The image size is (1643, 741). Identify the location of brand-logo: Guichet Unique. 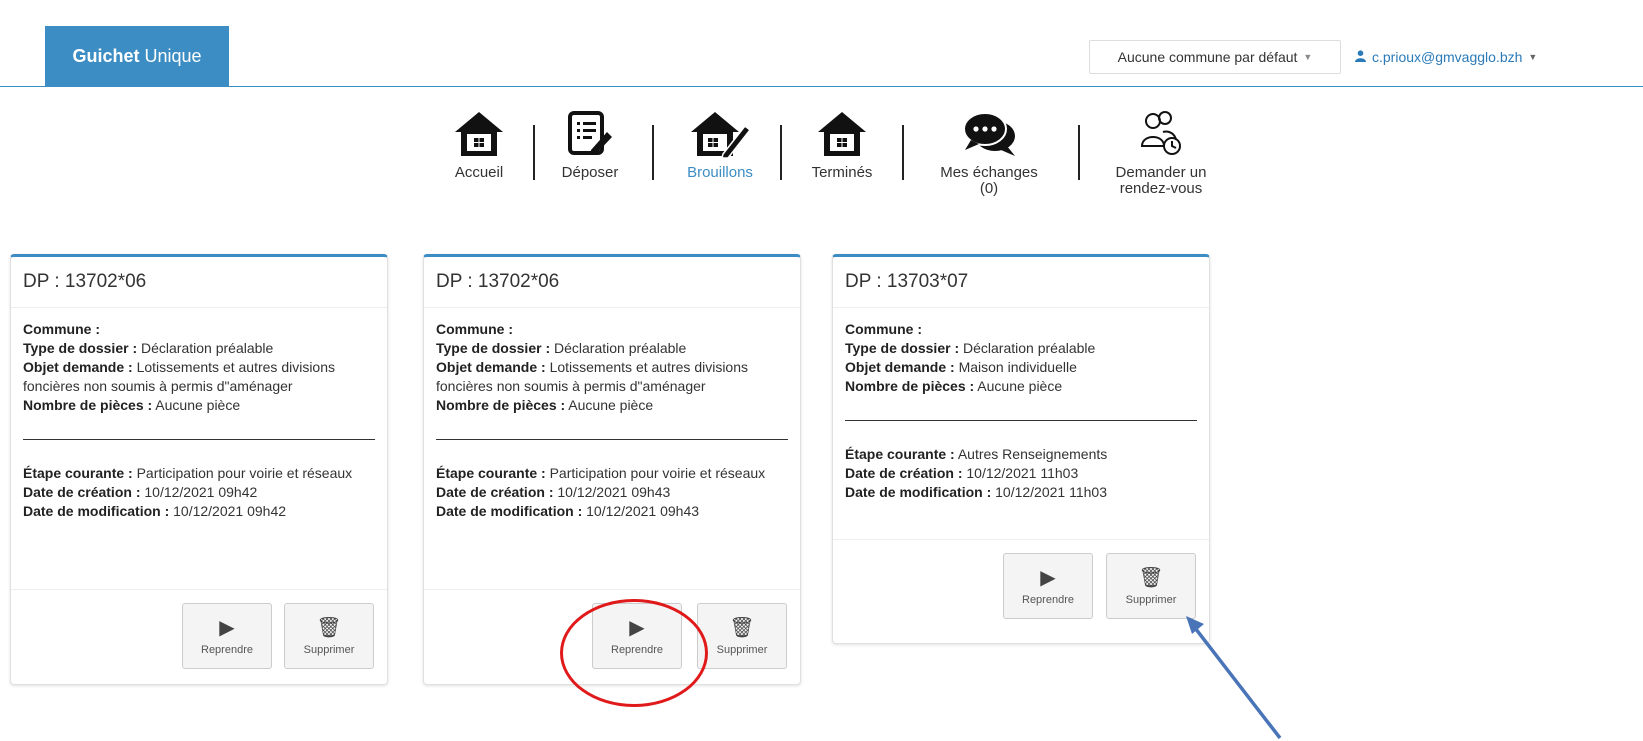
(137, 56).